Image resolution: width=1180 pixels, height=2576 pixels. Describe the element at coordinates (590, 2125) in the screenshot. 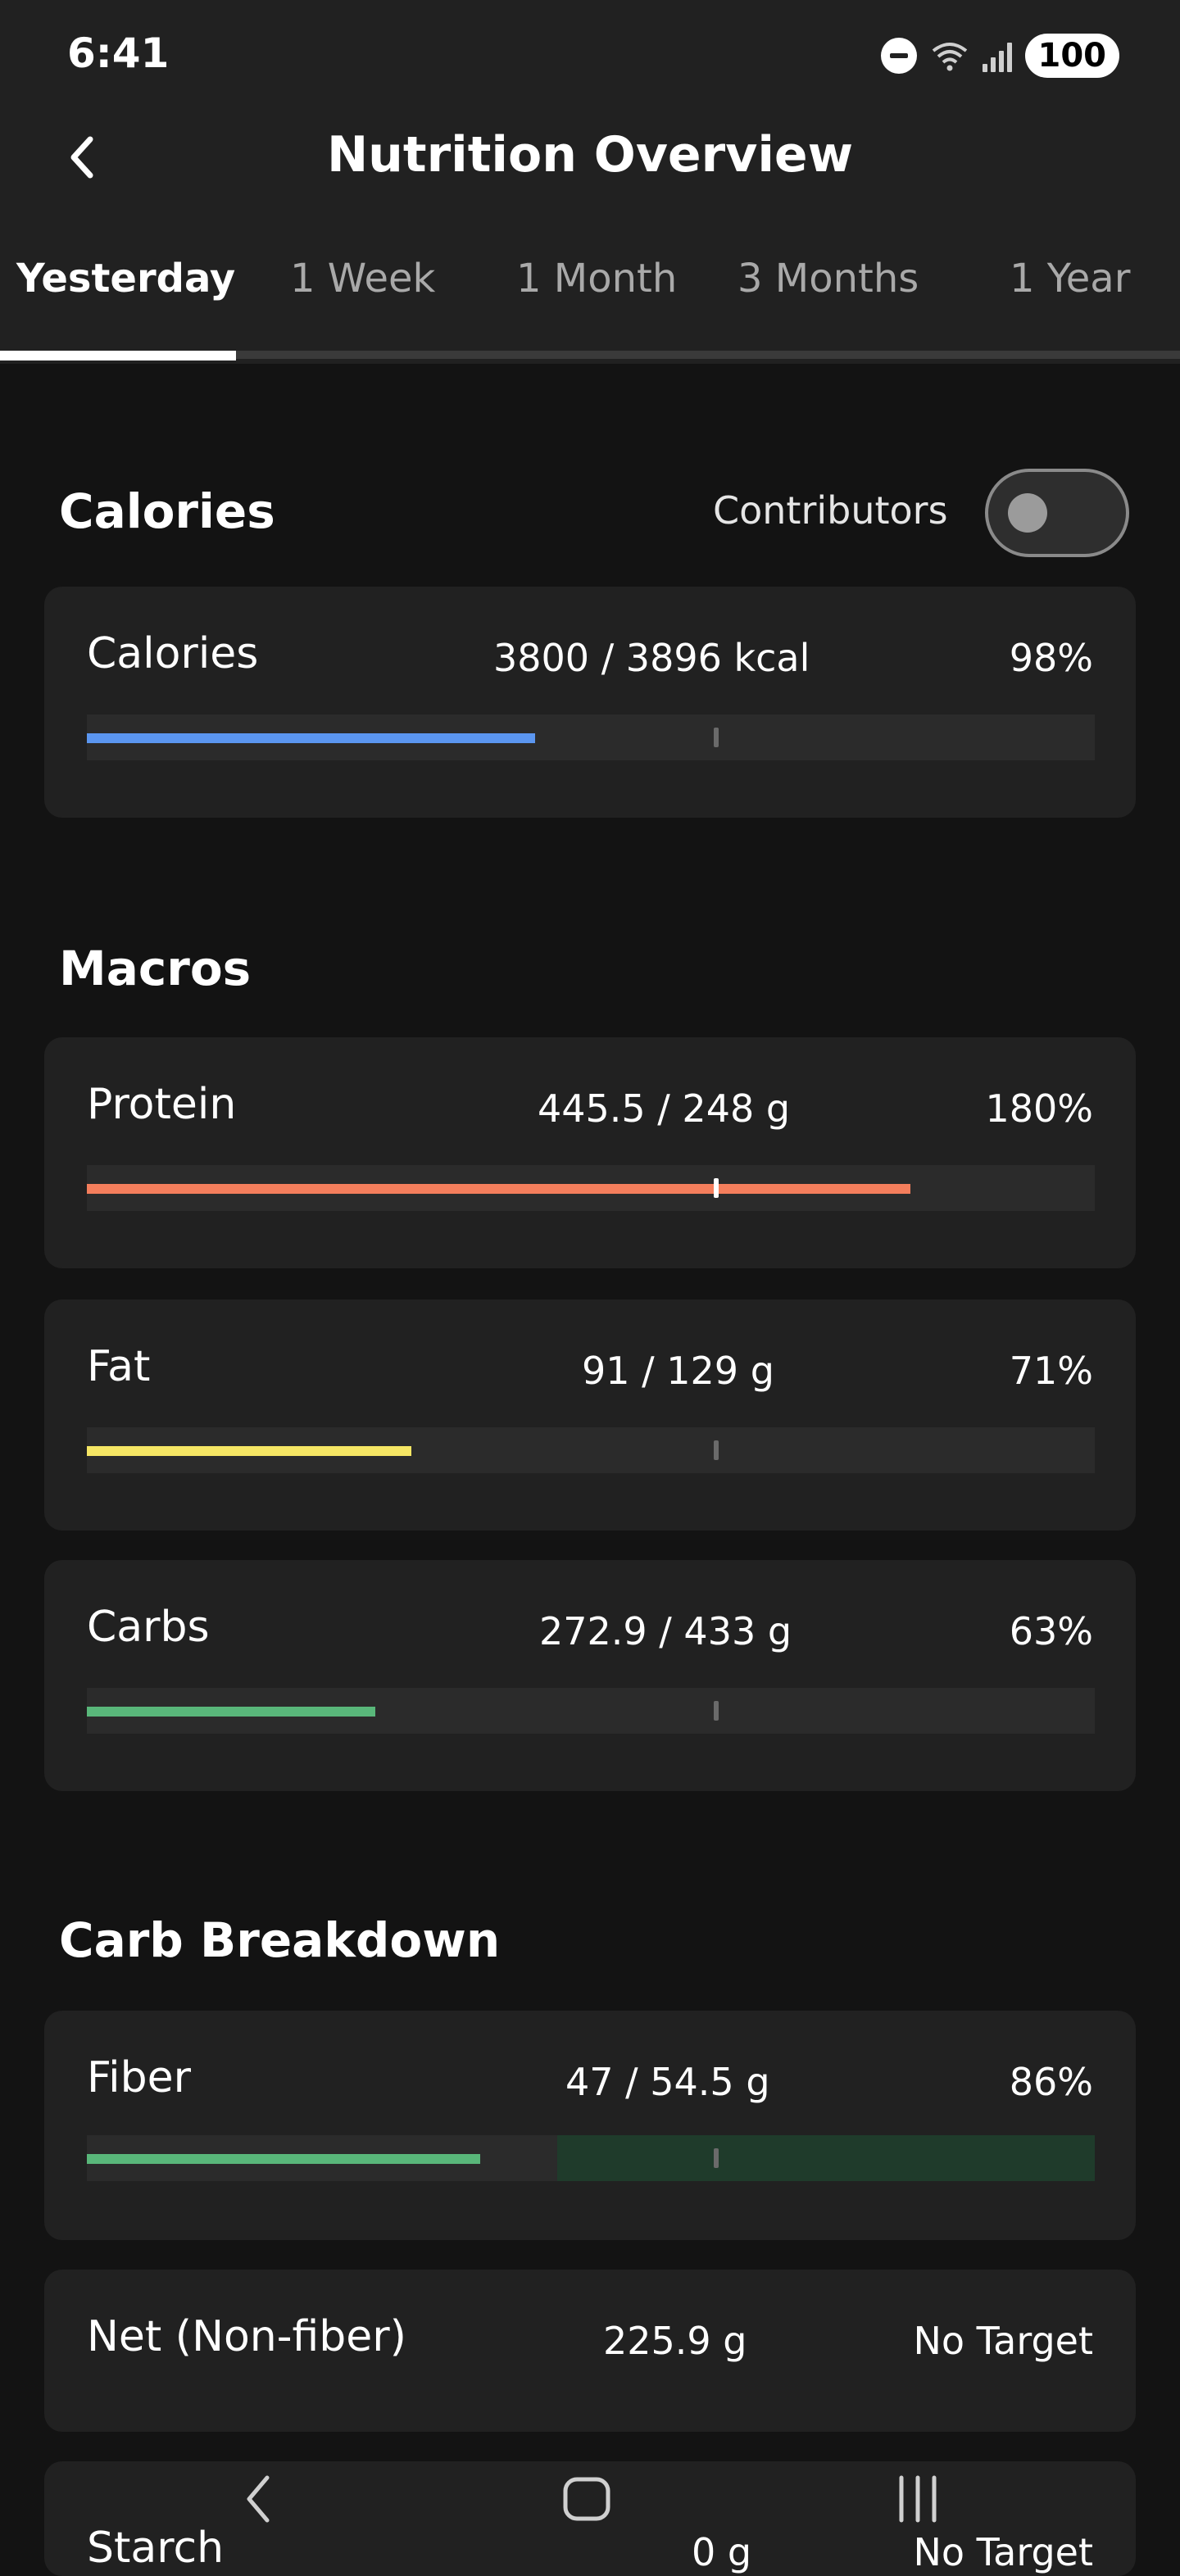

I see `fiber-card: Fiber 47 / 54.5 g 86%` at that location.